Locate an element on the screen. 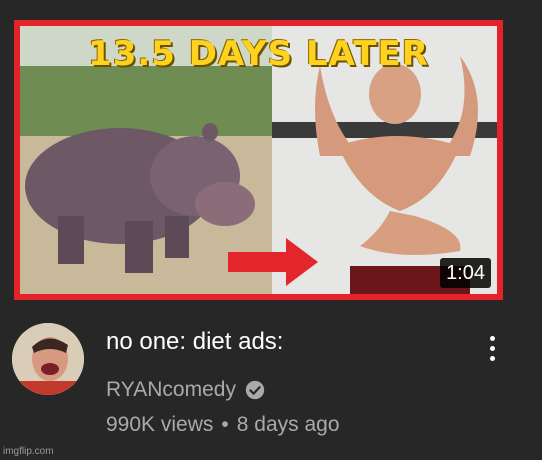 The width and height of the screenshot is (542, 460). avatar-image is located at coordinates (48, 359).